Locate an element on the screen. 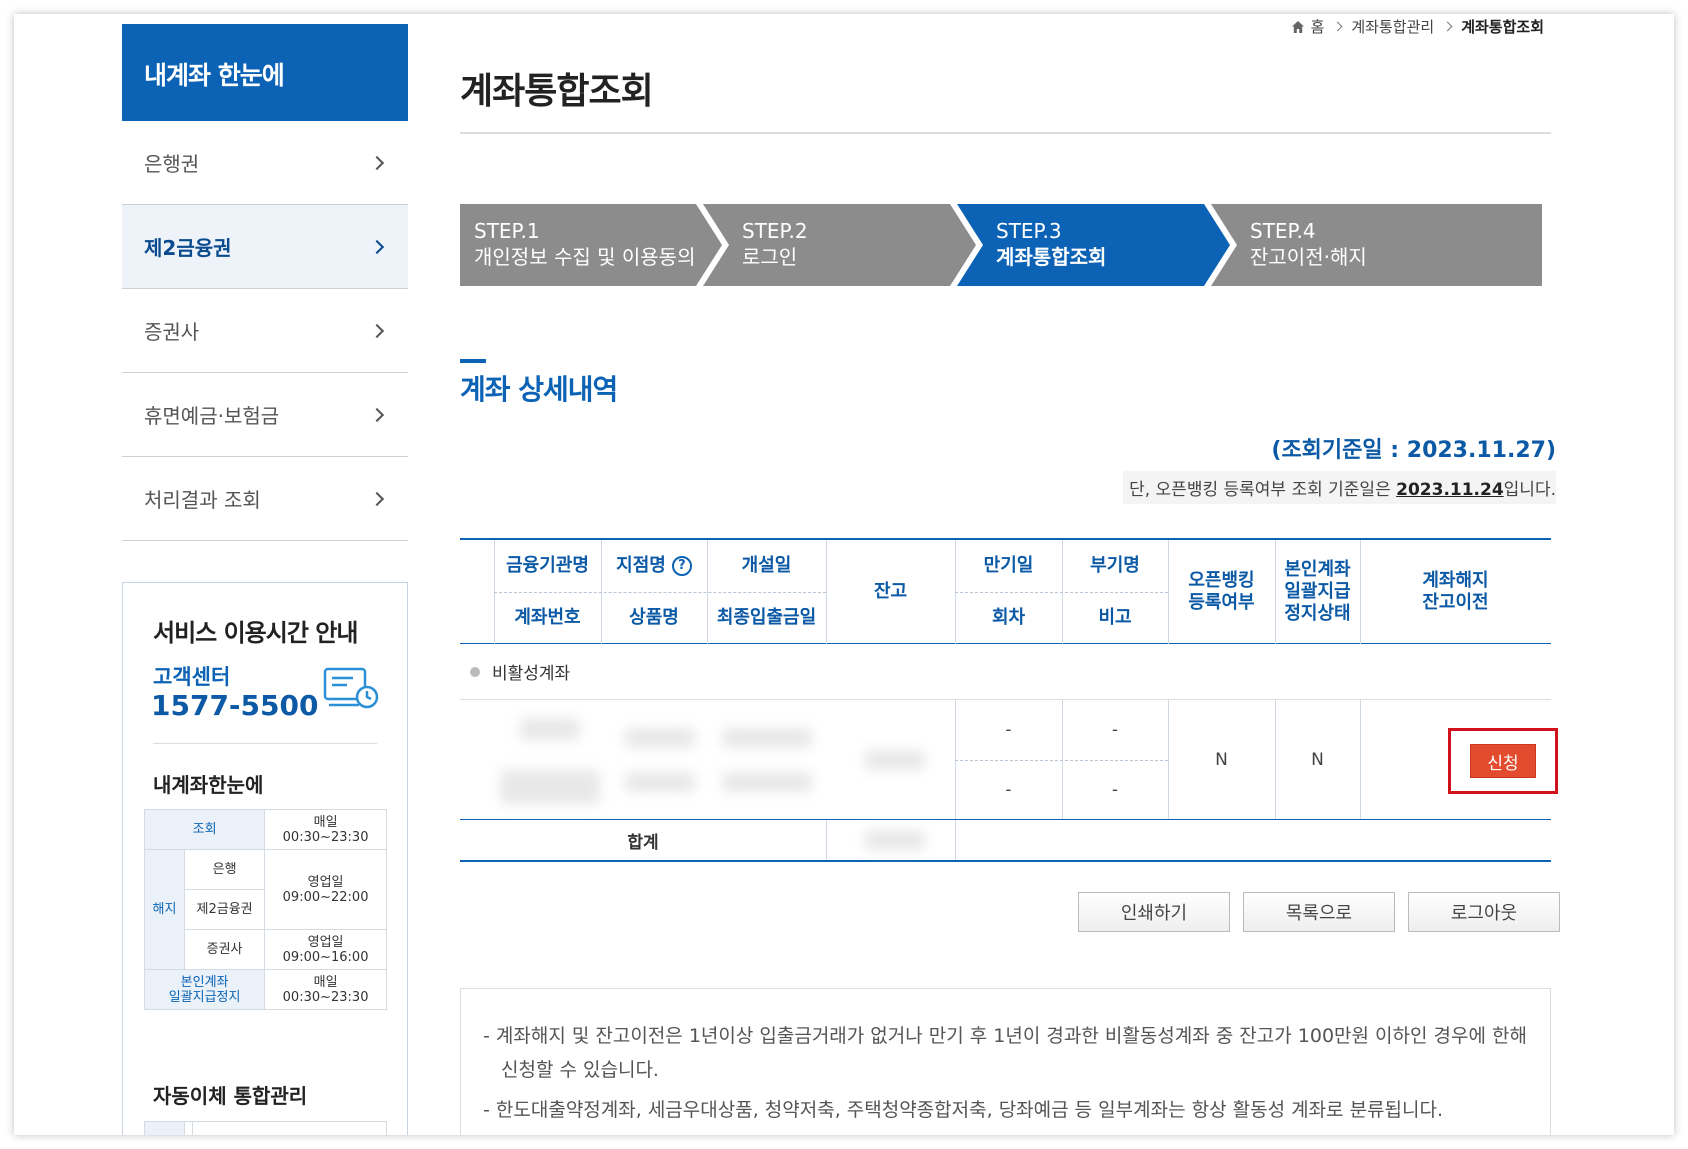  service-subtitle-autopay: 자동이체 통합관리 is located at coordinates (230, 1096).